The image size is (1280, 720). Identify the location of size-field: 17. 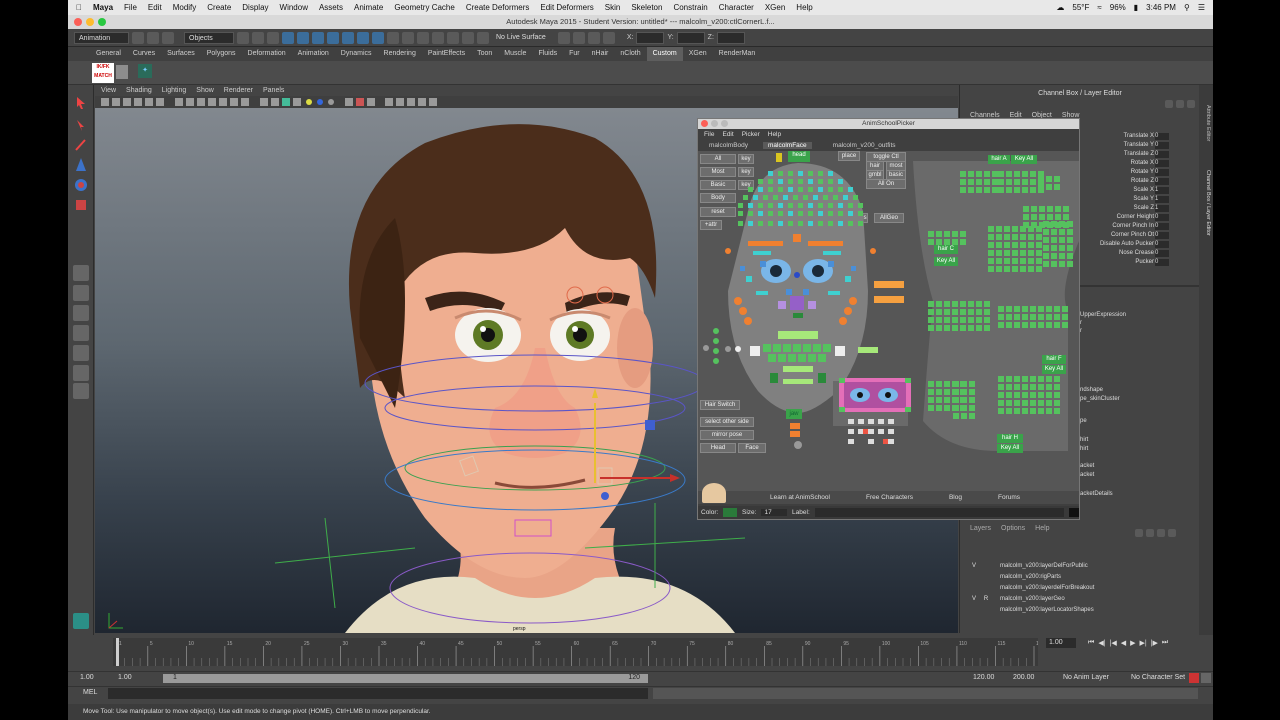
(774, 512).